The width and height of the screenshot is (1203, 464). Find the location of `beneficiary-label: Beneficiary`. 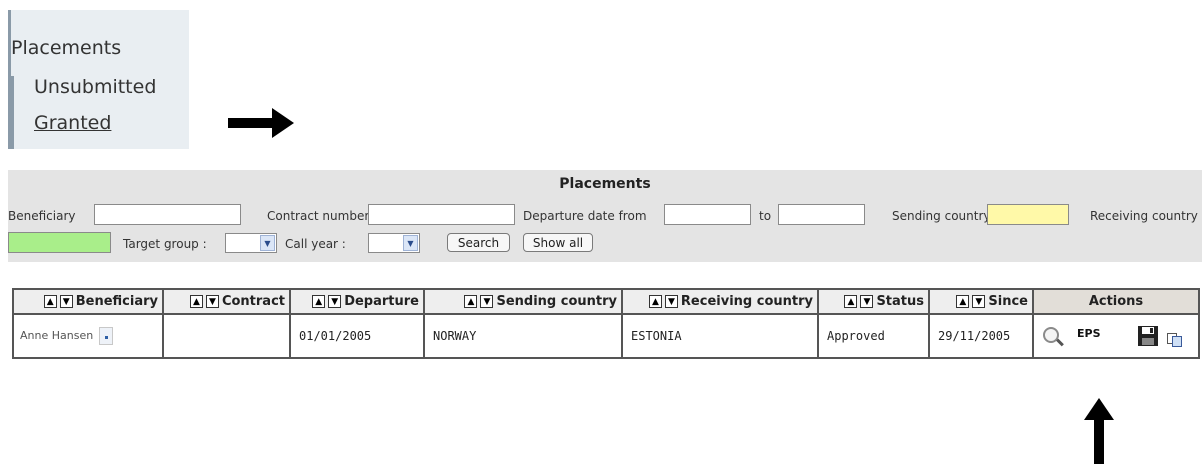

beneficiary-label: Beneficiary is located at coordinates (42, 216).